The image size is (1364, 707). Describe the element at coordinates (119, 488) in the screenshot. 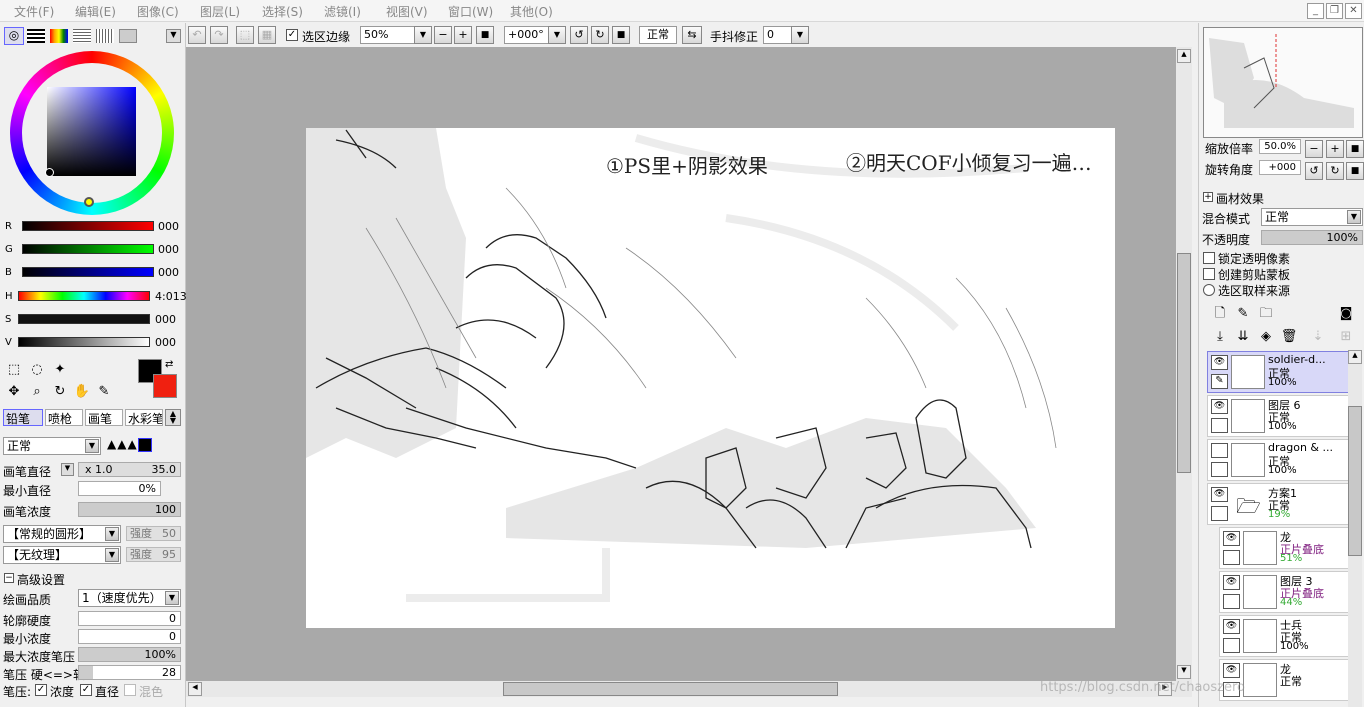

I see `min-size-field: 0%` at that location.